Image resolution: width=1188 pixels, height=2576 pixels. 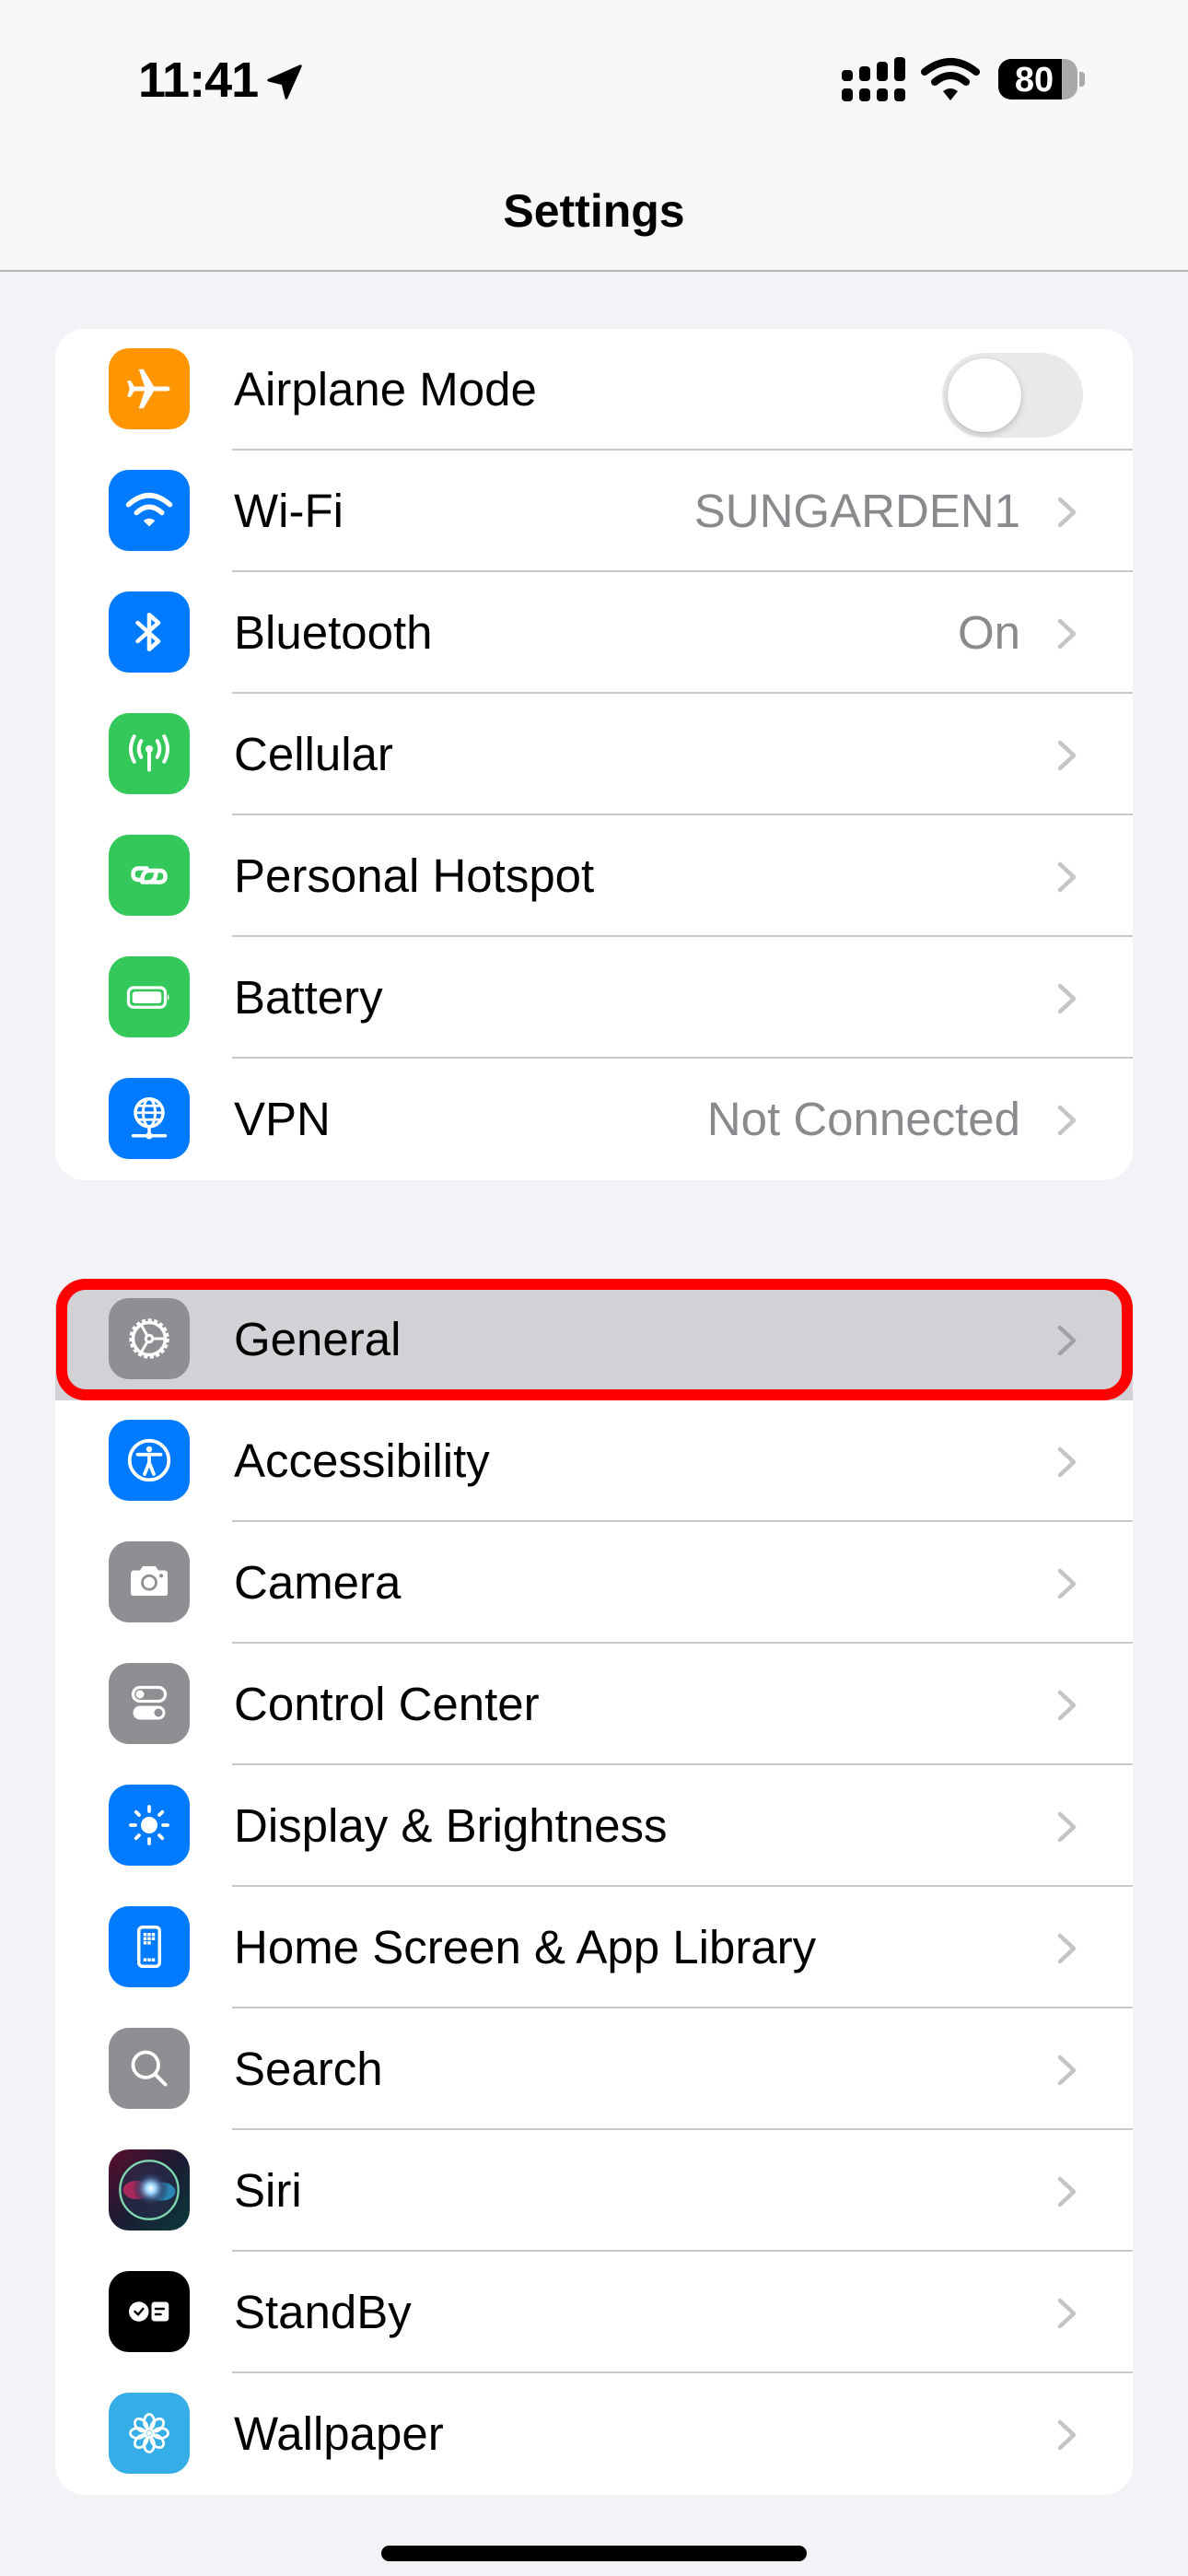 I want to click on gear-icon, so click(x=149, y=1338).